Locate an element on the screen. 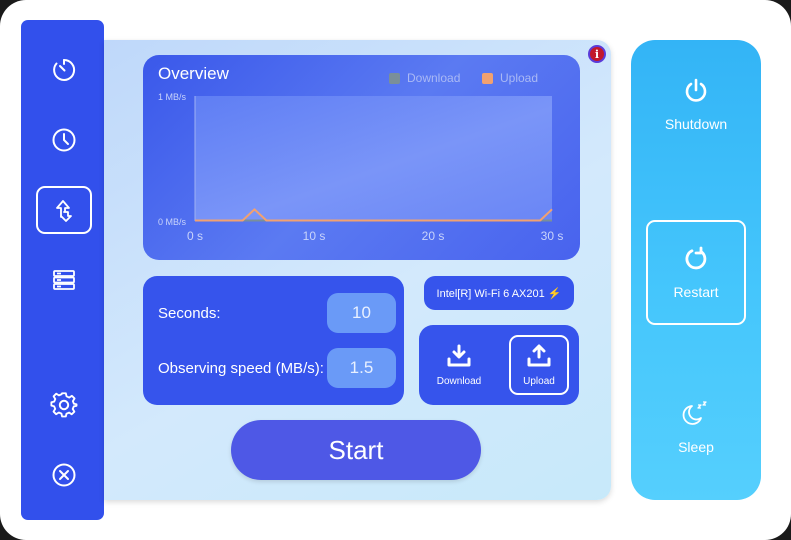 This screenshot has height=540, width=791. sidebar-item-settings is located at coordinates (64, 405).